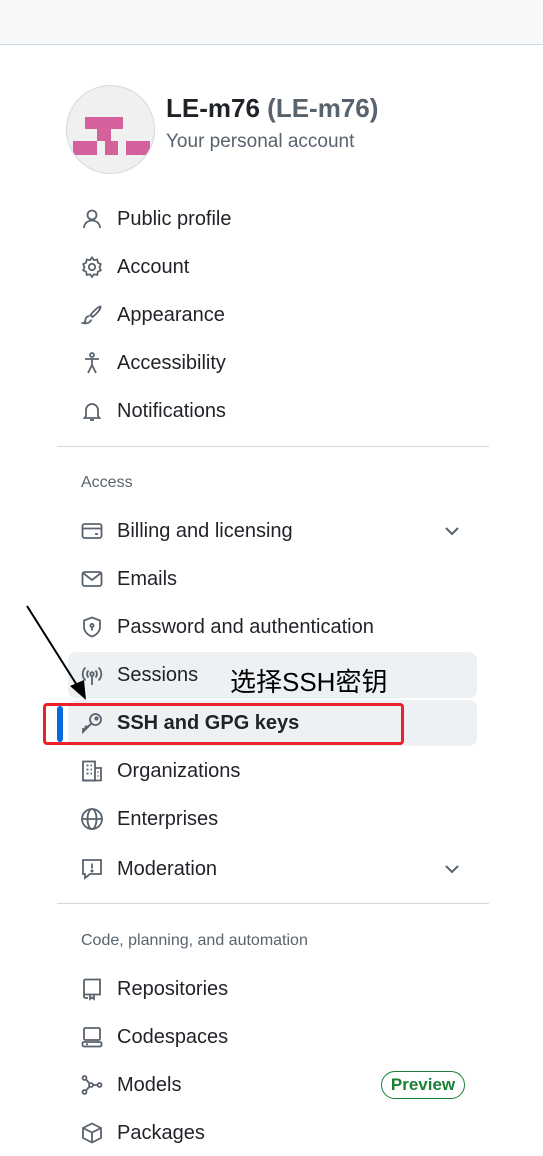 The image size is (543, 1156). I want to click on sidebar-item-packages: Packages, so click(272, 1133).